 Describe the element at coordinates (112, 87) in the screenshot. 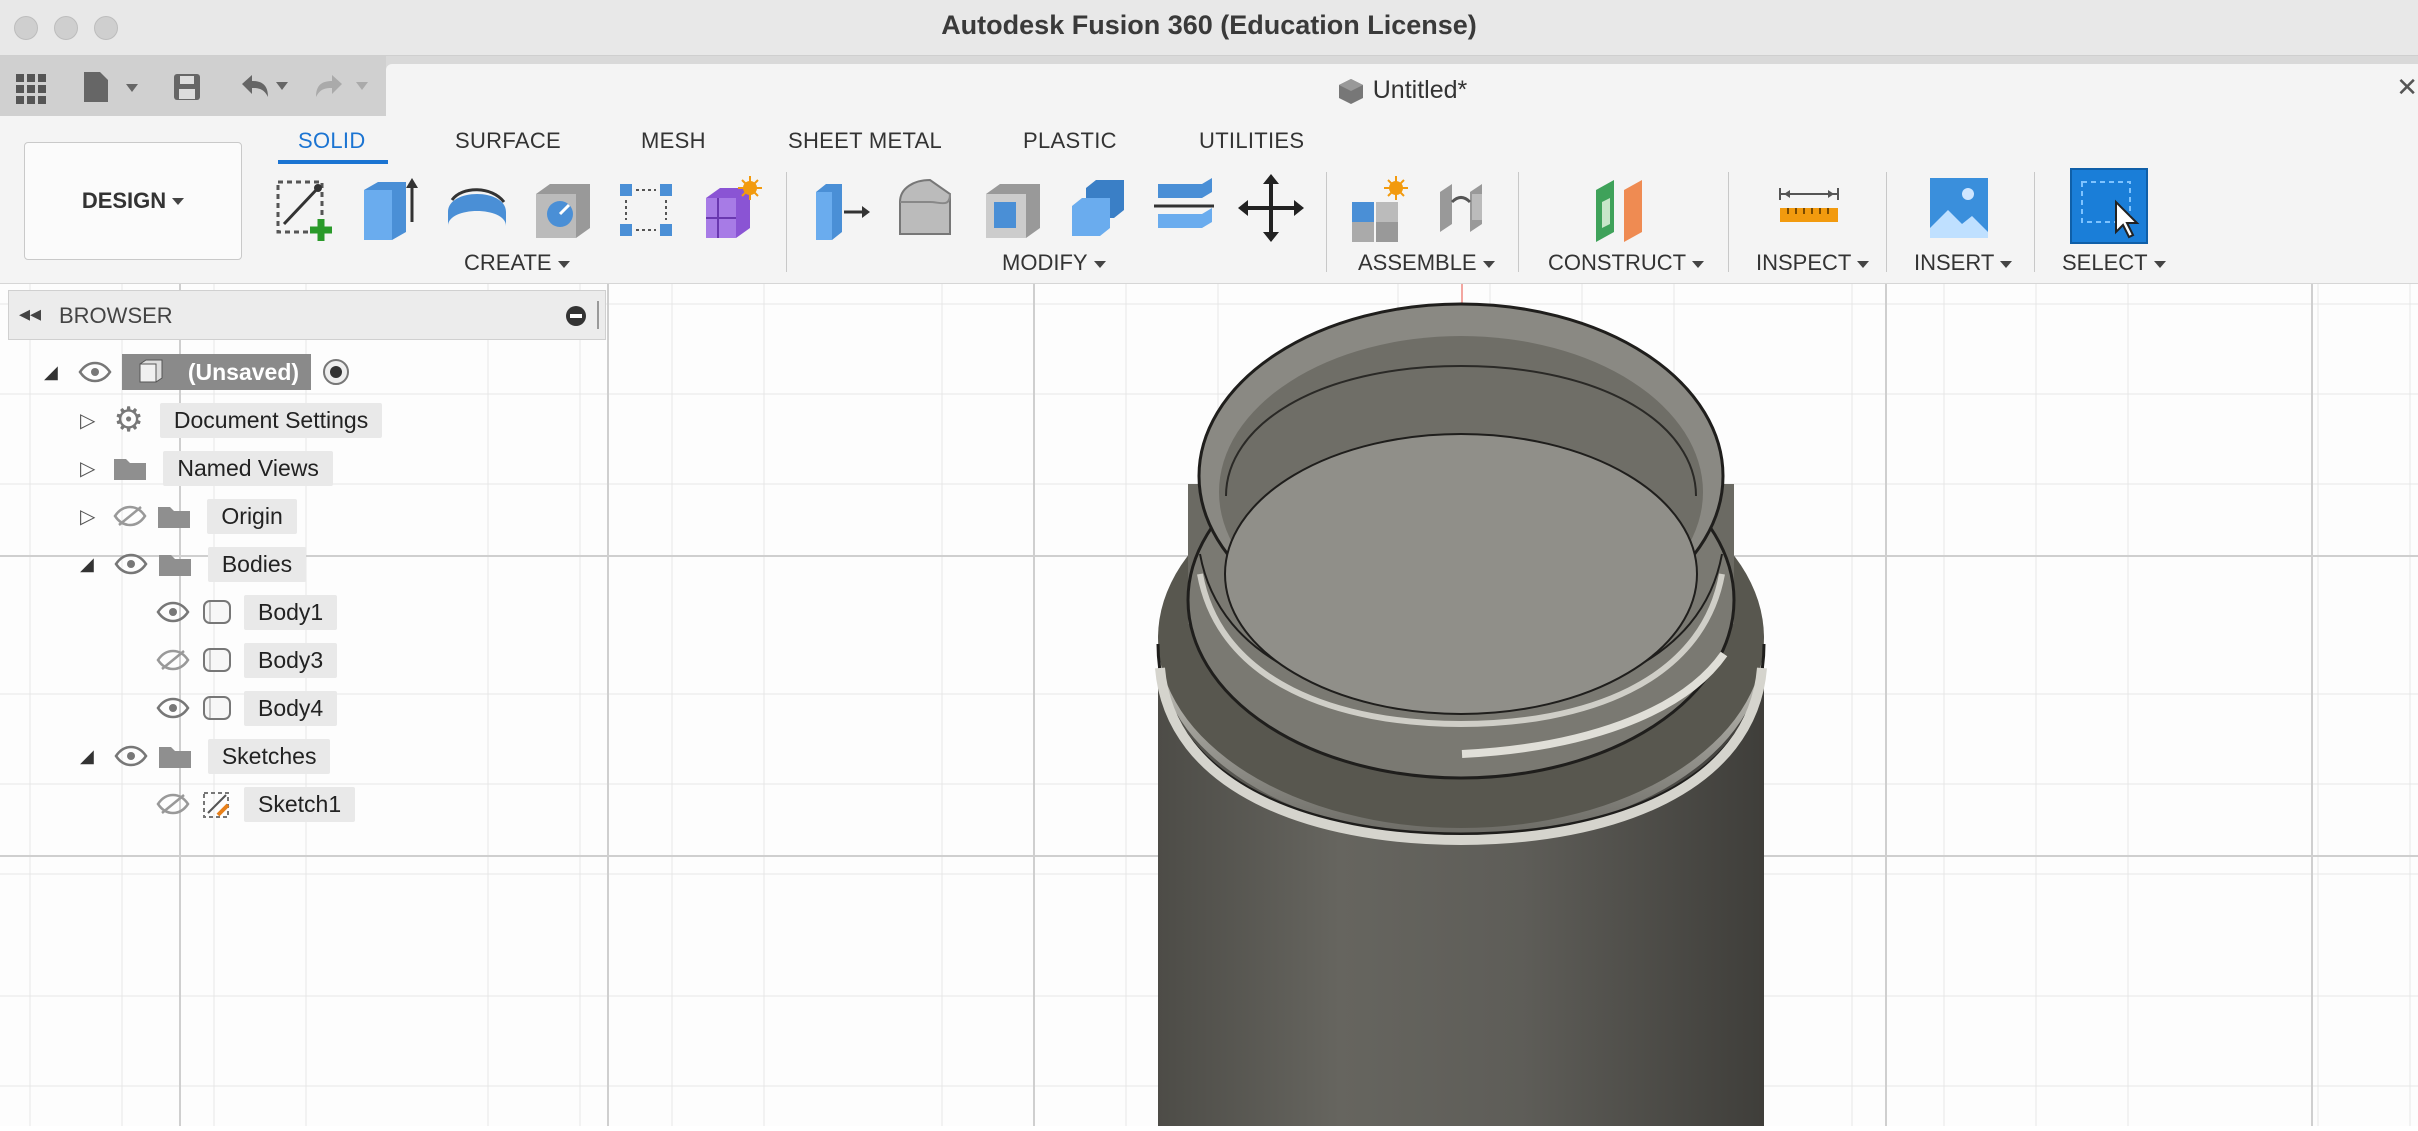

I see `file-menu-icon` at that location.